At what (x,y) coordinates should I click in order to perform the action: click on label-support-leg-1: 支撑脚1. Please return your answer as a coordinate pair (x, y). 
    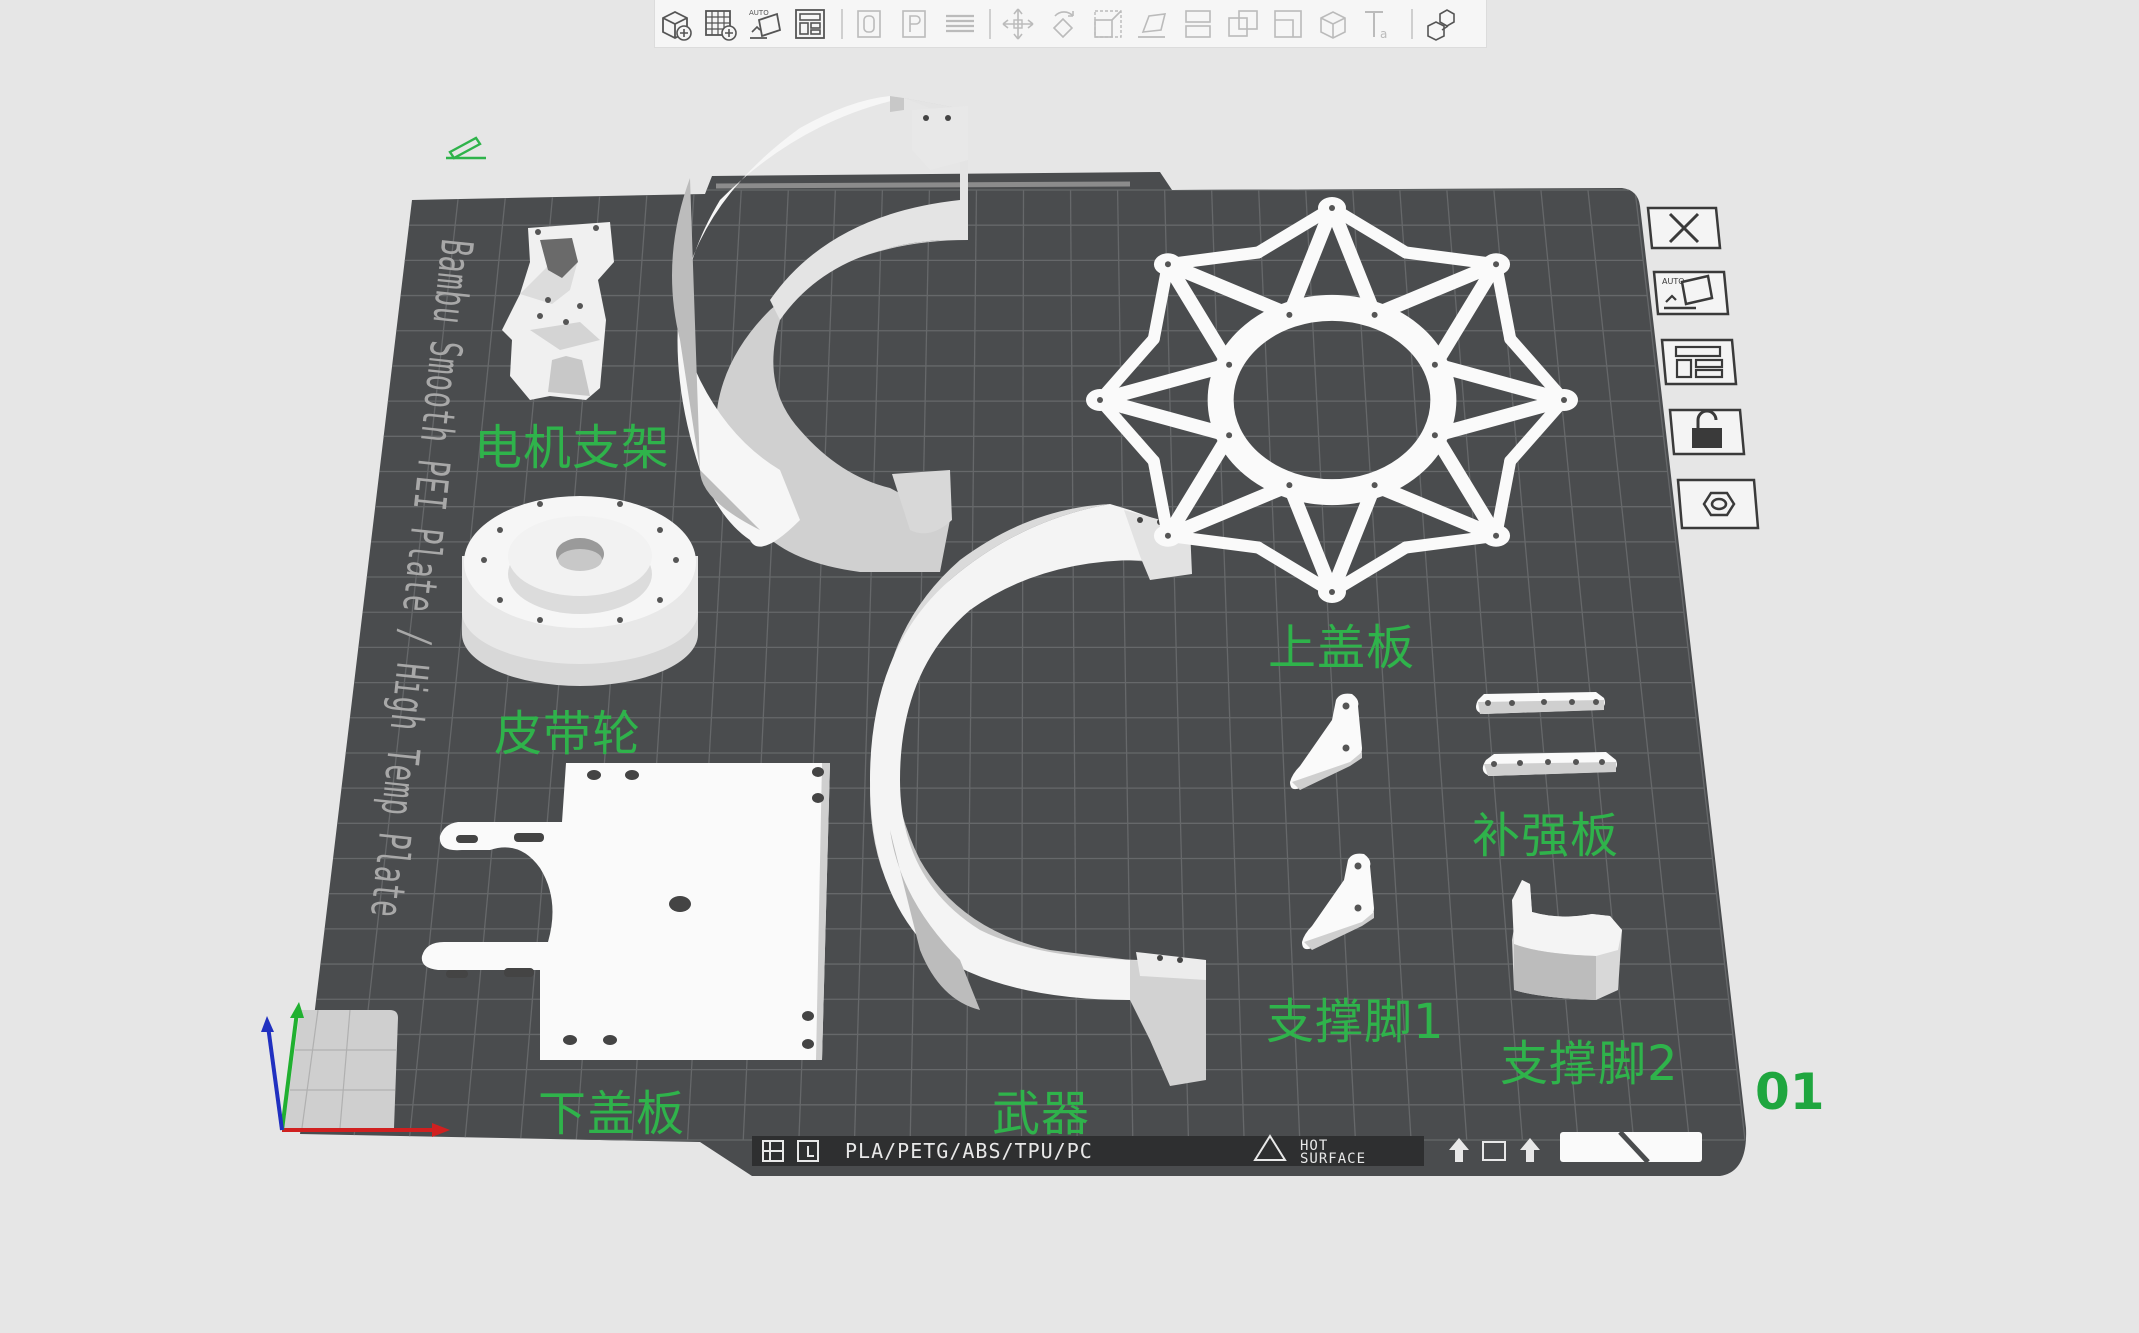
    Looking at the image, I should click on (1355, 1022).